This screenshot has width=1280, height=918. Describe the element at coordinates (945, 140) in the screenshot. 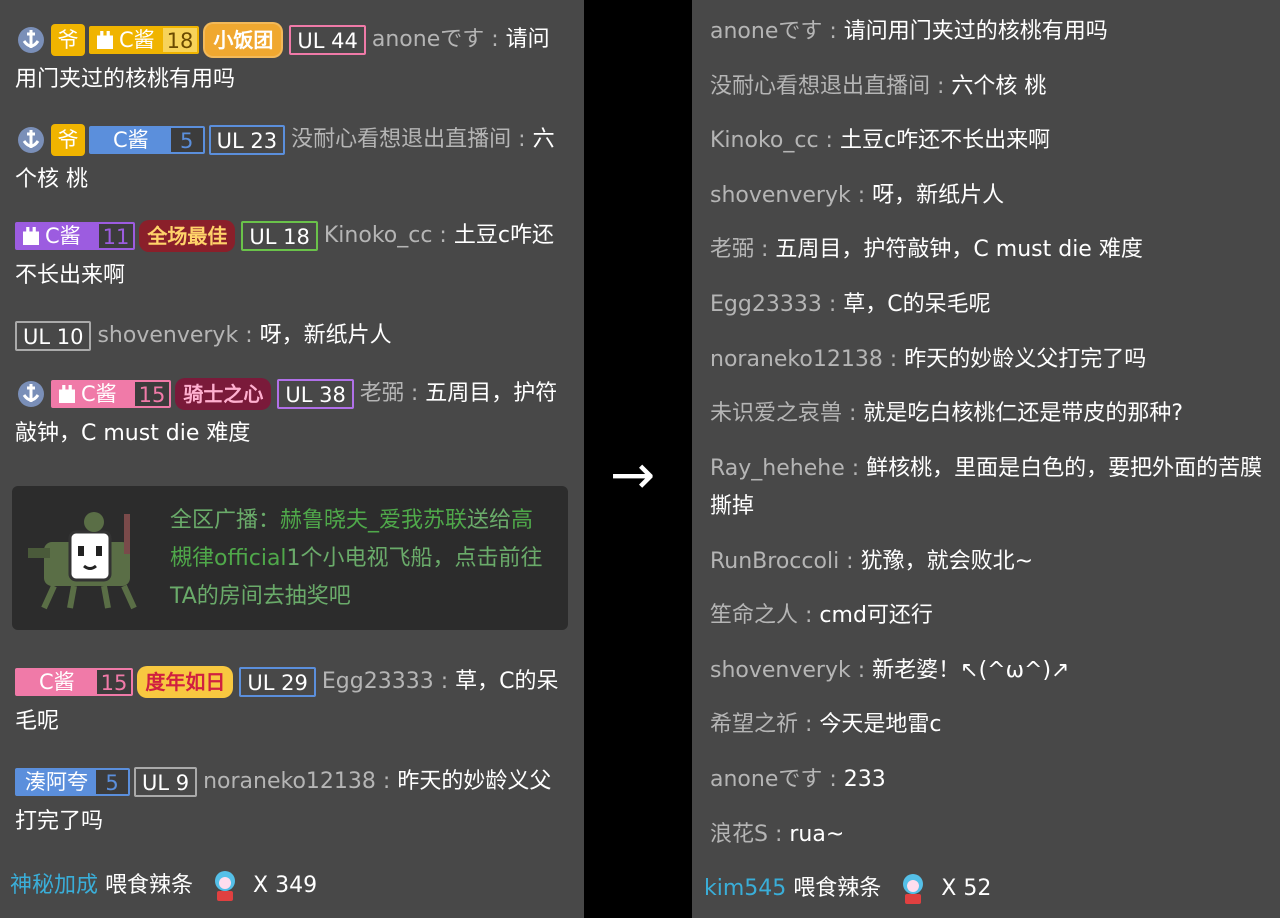

I see `chat-text: 土豆c咋还不长出来啊` at that location.